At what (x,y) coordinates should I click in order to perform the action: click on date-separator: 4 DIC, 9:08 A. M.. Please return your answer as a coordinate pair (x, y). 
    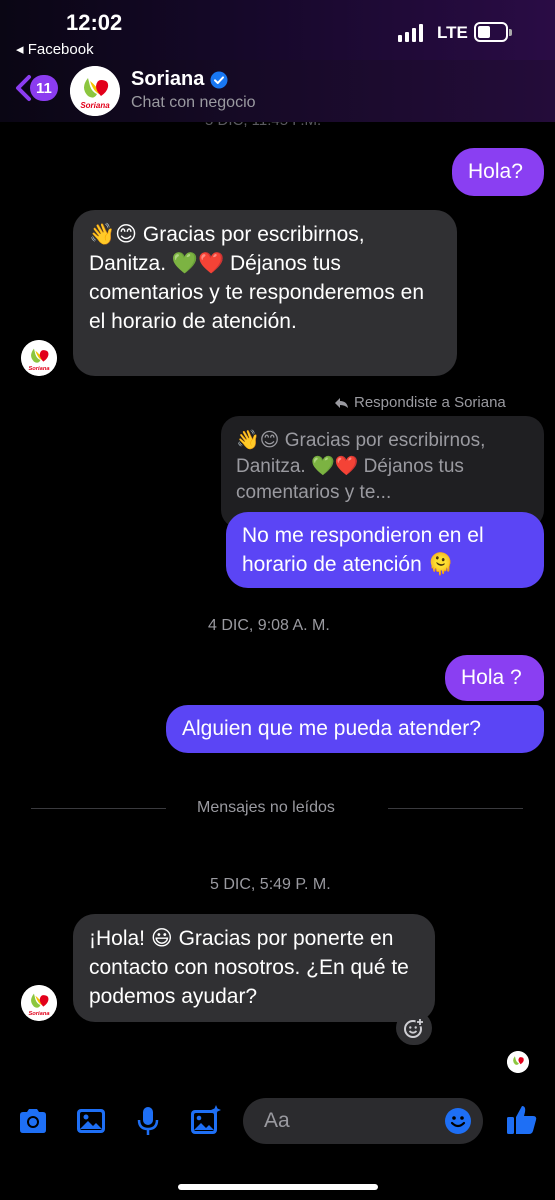
    Looking at the image, I should click on (269, 625).